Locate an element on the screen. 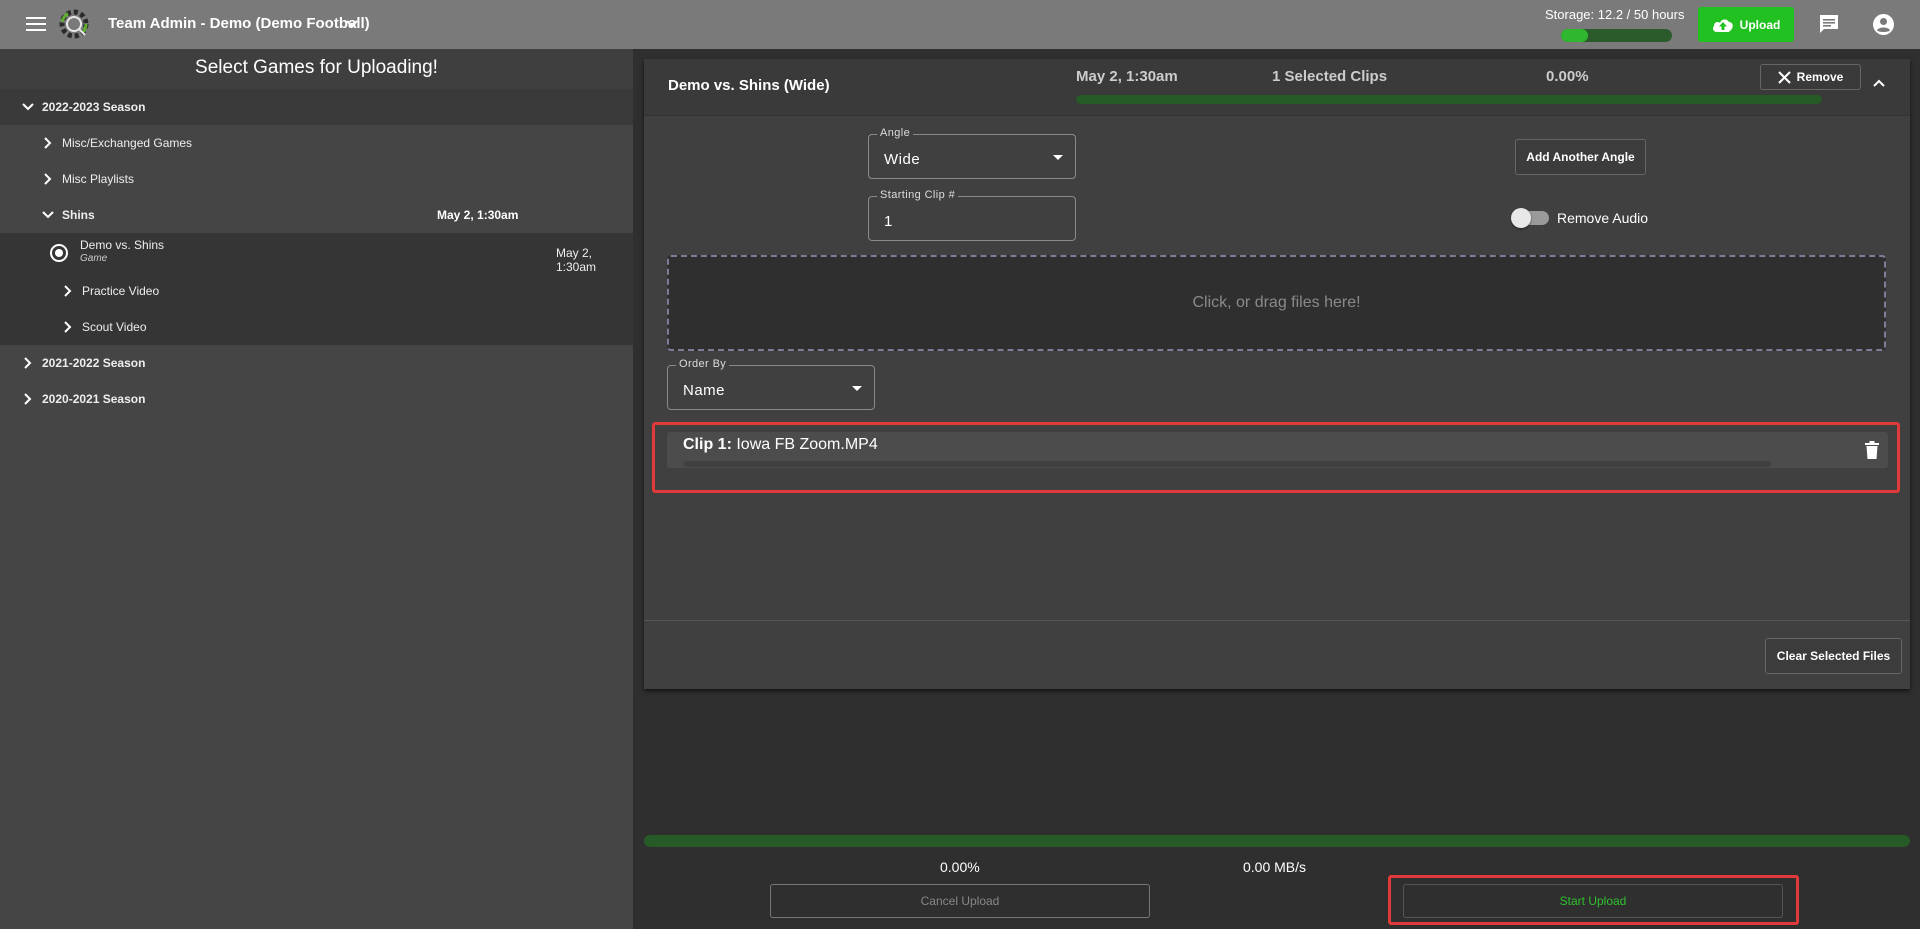  tree-item-misc-playlists: Misc Playlists is located at coordinates (316, 179).